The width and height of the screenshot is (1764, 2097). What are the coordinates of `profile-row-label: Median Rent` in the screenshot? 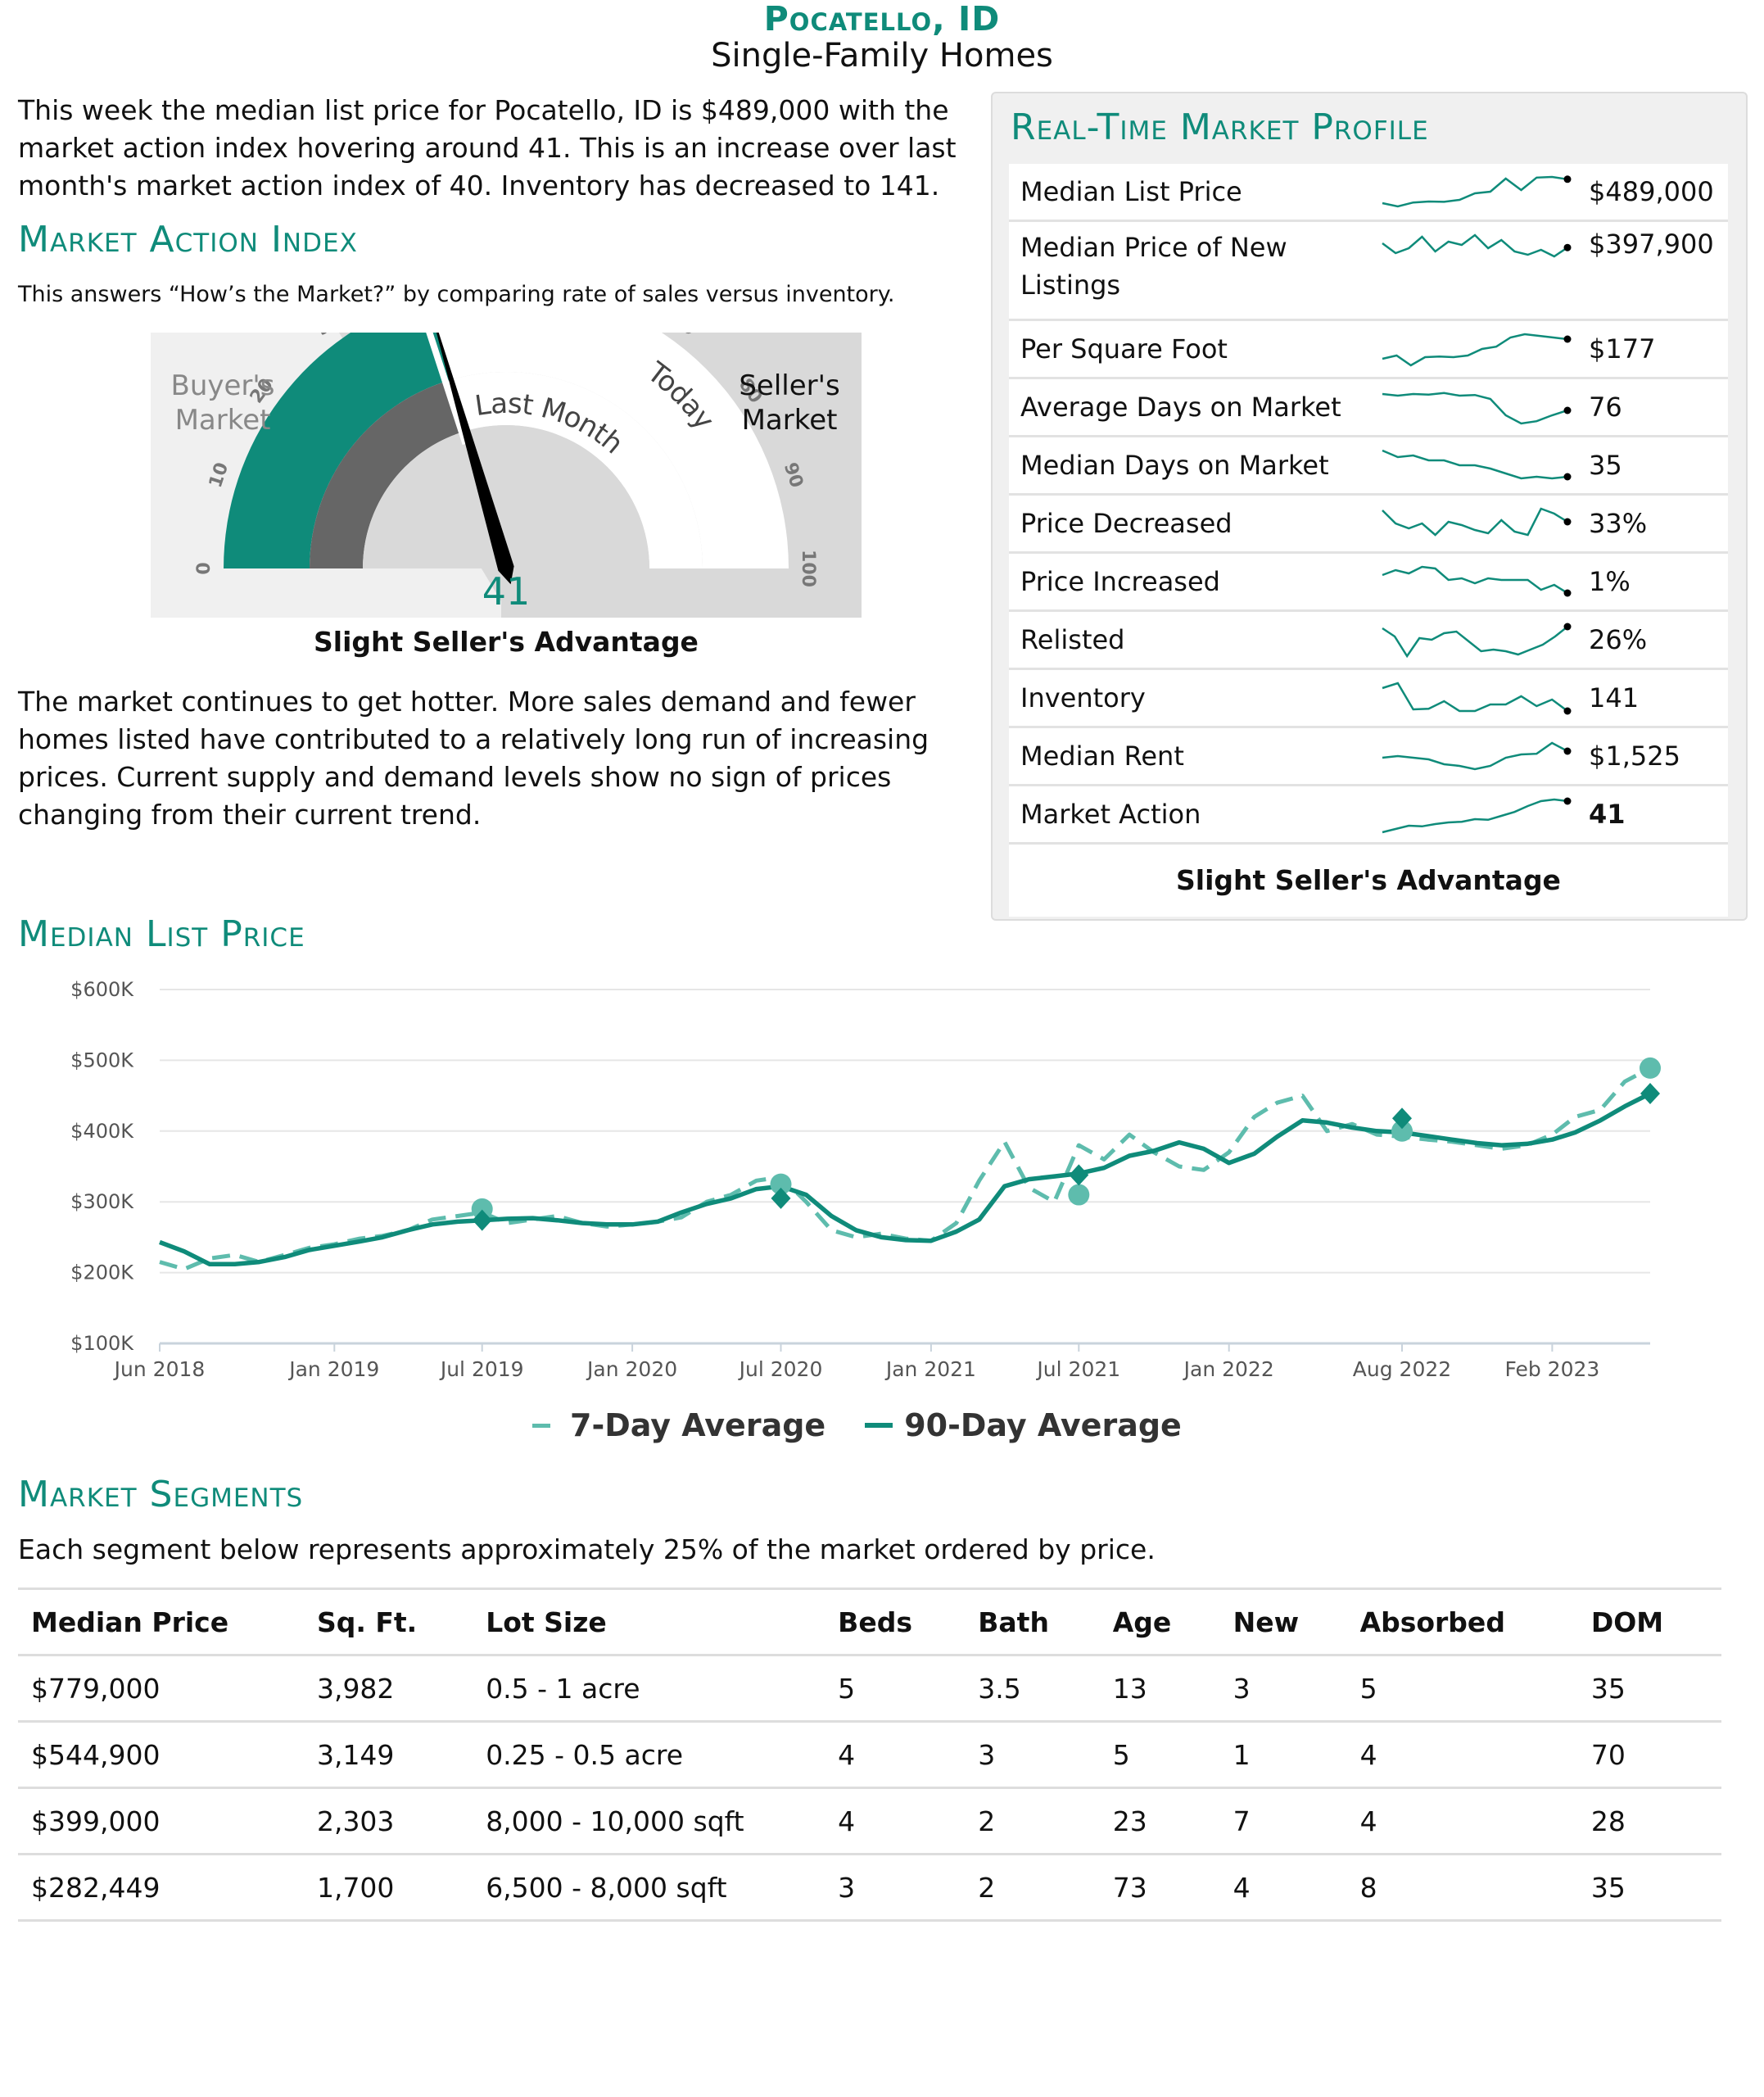 It's located at (1102, 756).